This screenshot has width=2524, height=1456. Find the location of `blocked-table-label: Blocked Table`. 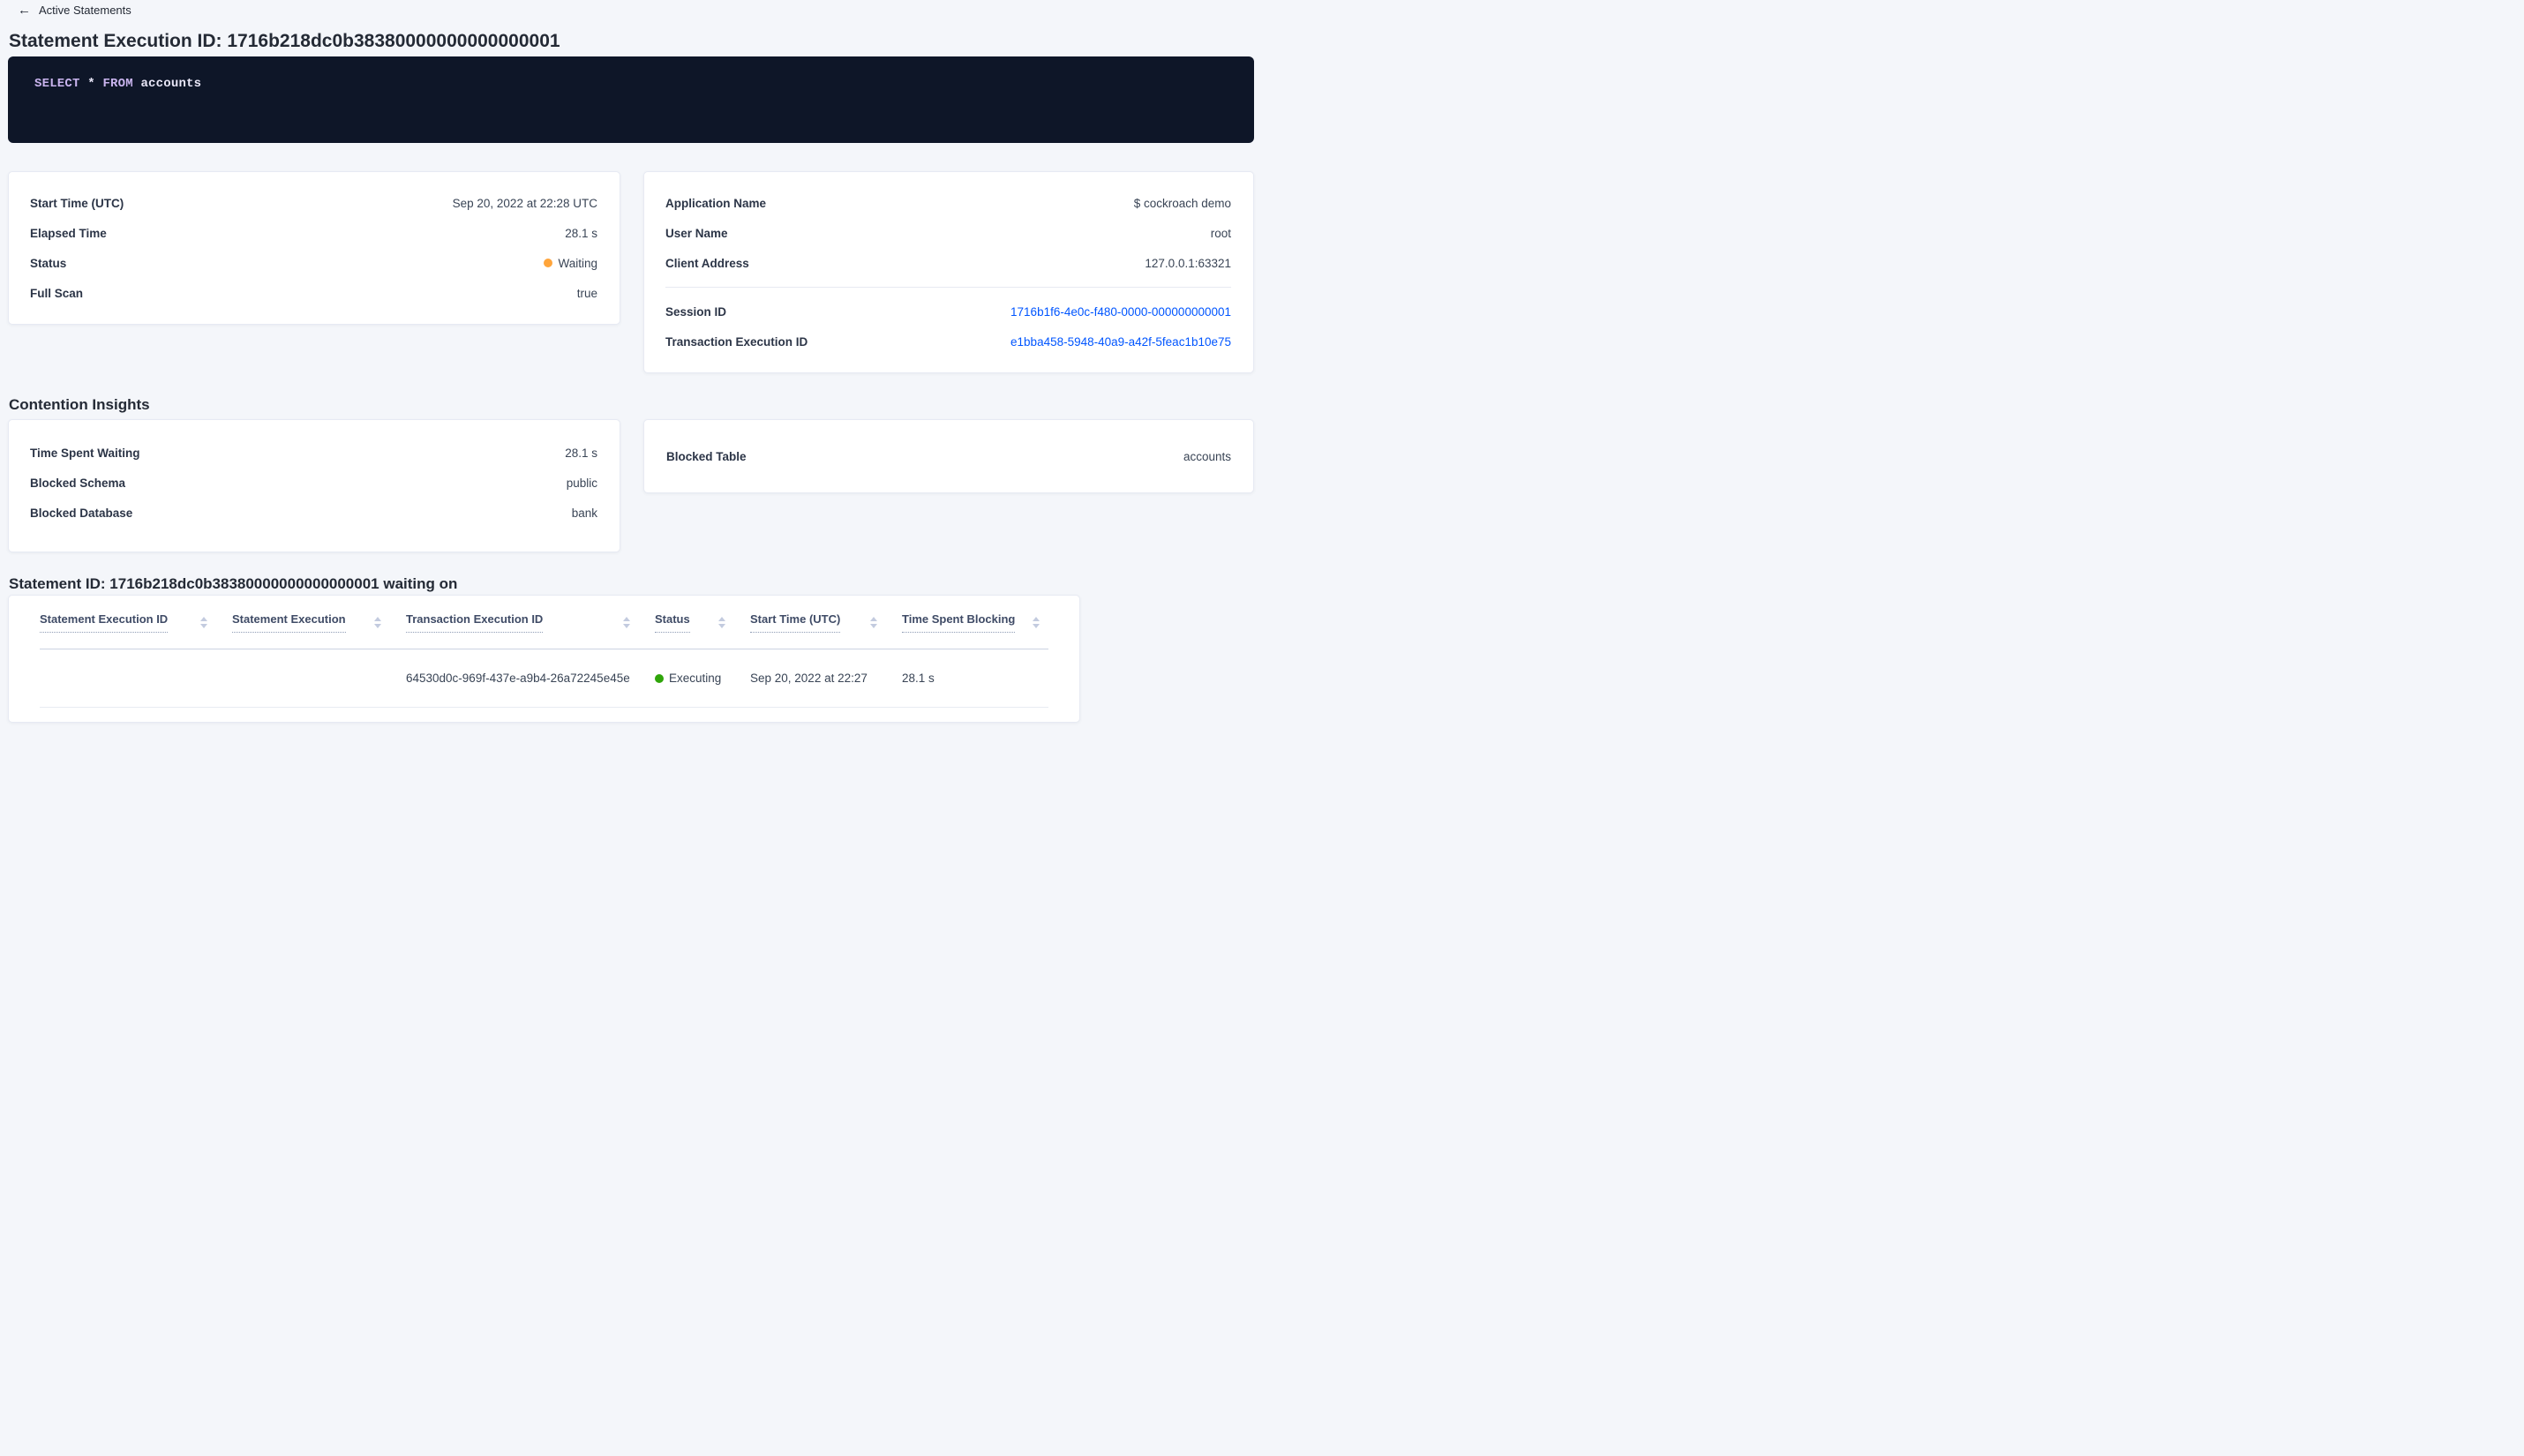

blocked-table-label: Blocked Table is located at coordinates (706, 456).